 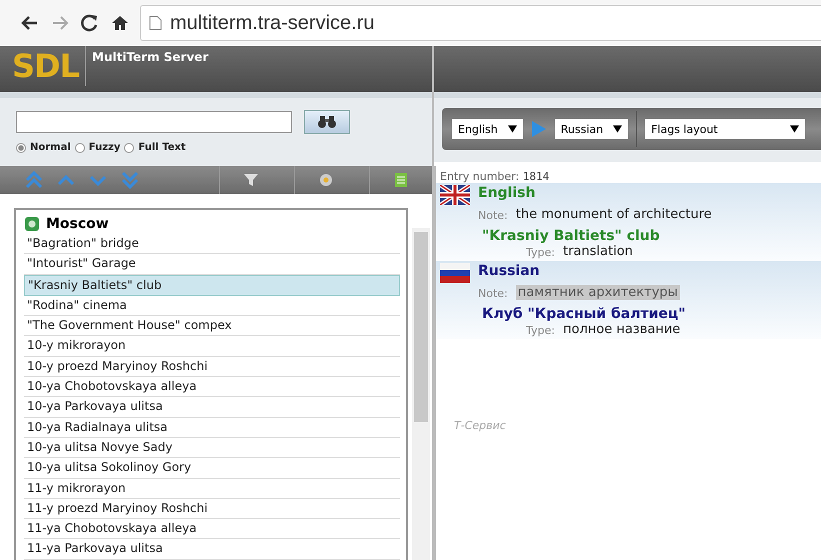 What do you see at coordinates (212, 367) in the screenshot?
I see `term-item: 10-y proezd Maryinoy Roshchi` at bounding box center [212, 367].